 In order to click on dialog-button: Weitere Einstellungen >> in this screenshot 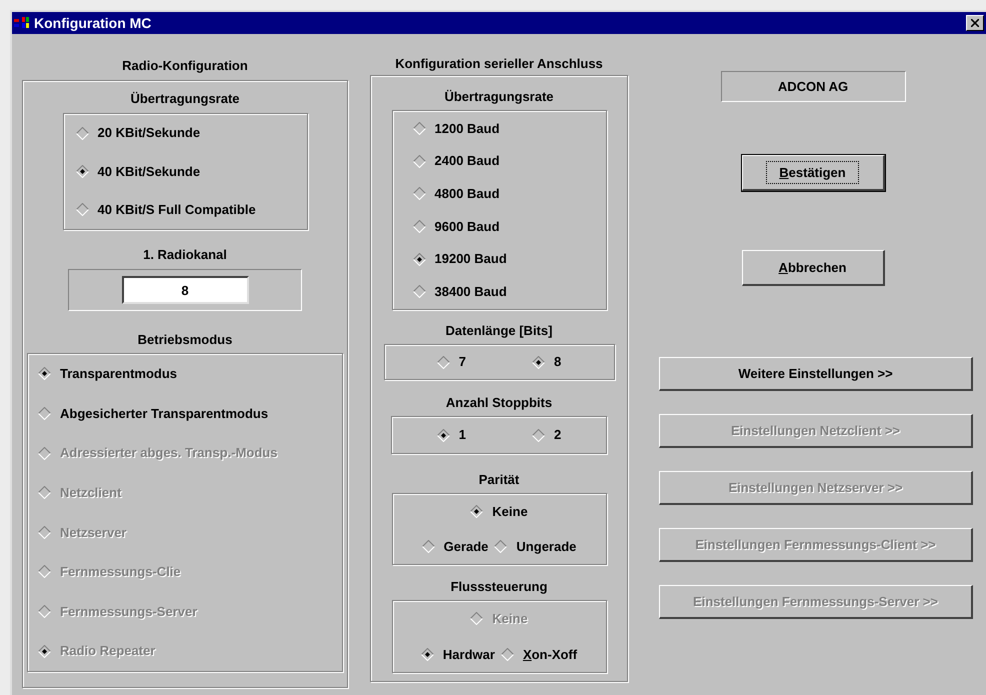, I will do `click(816, 374)`.